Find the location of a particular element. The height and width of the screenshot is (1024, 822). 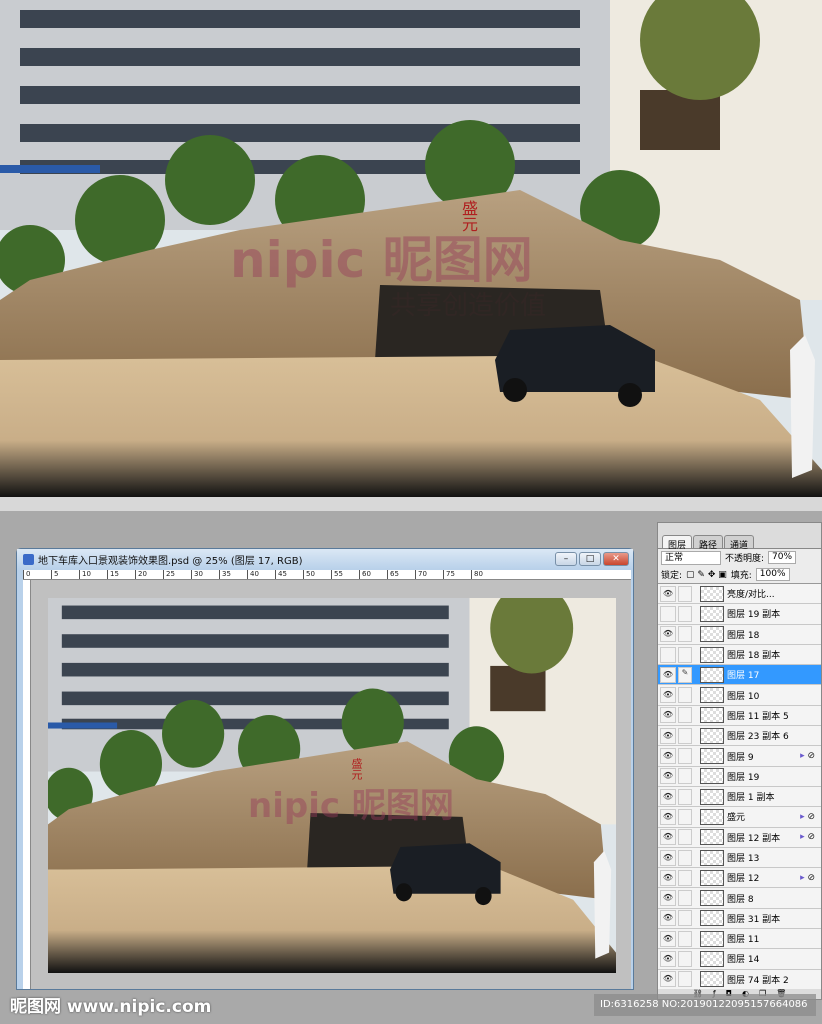

layer-row: 👁 图层 12 ▸ ⊘ is located at coordinates (739, 878).